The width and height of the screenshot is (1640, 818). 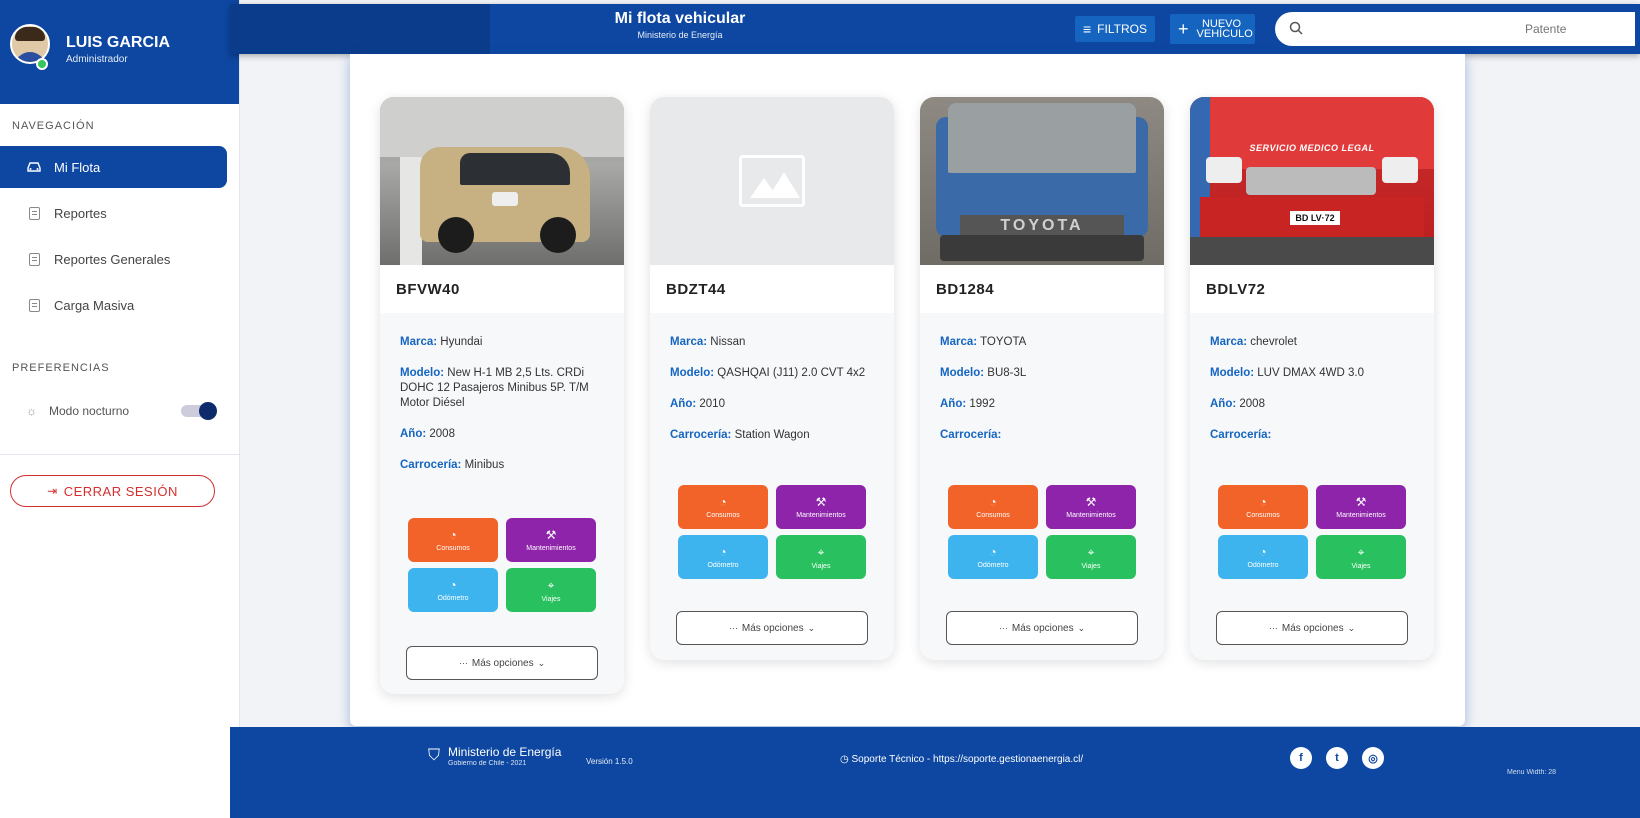 I want to click on filters-label: FILTROS, so click(x=1122, y=29).